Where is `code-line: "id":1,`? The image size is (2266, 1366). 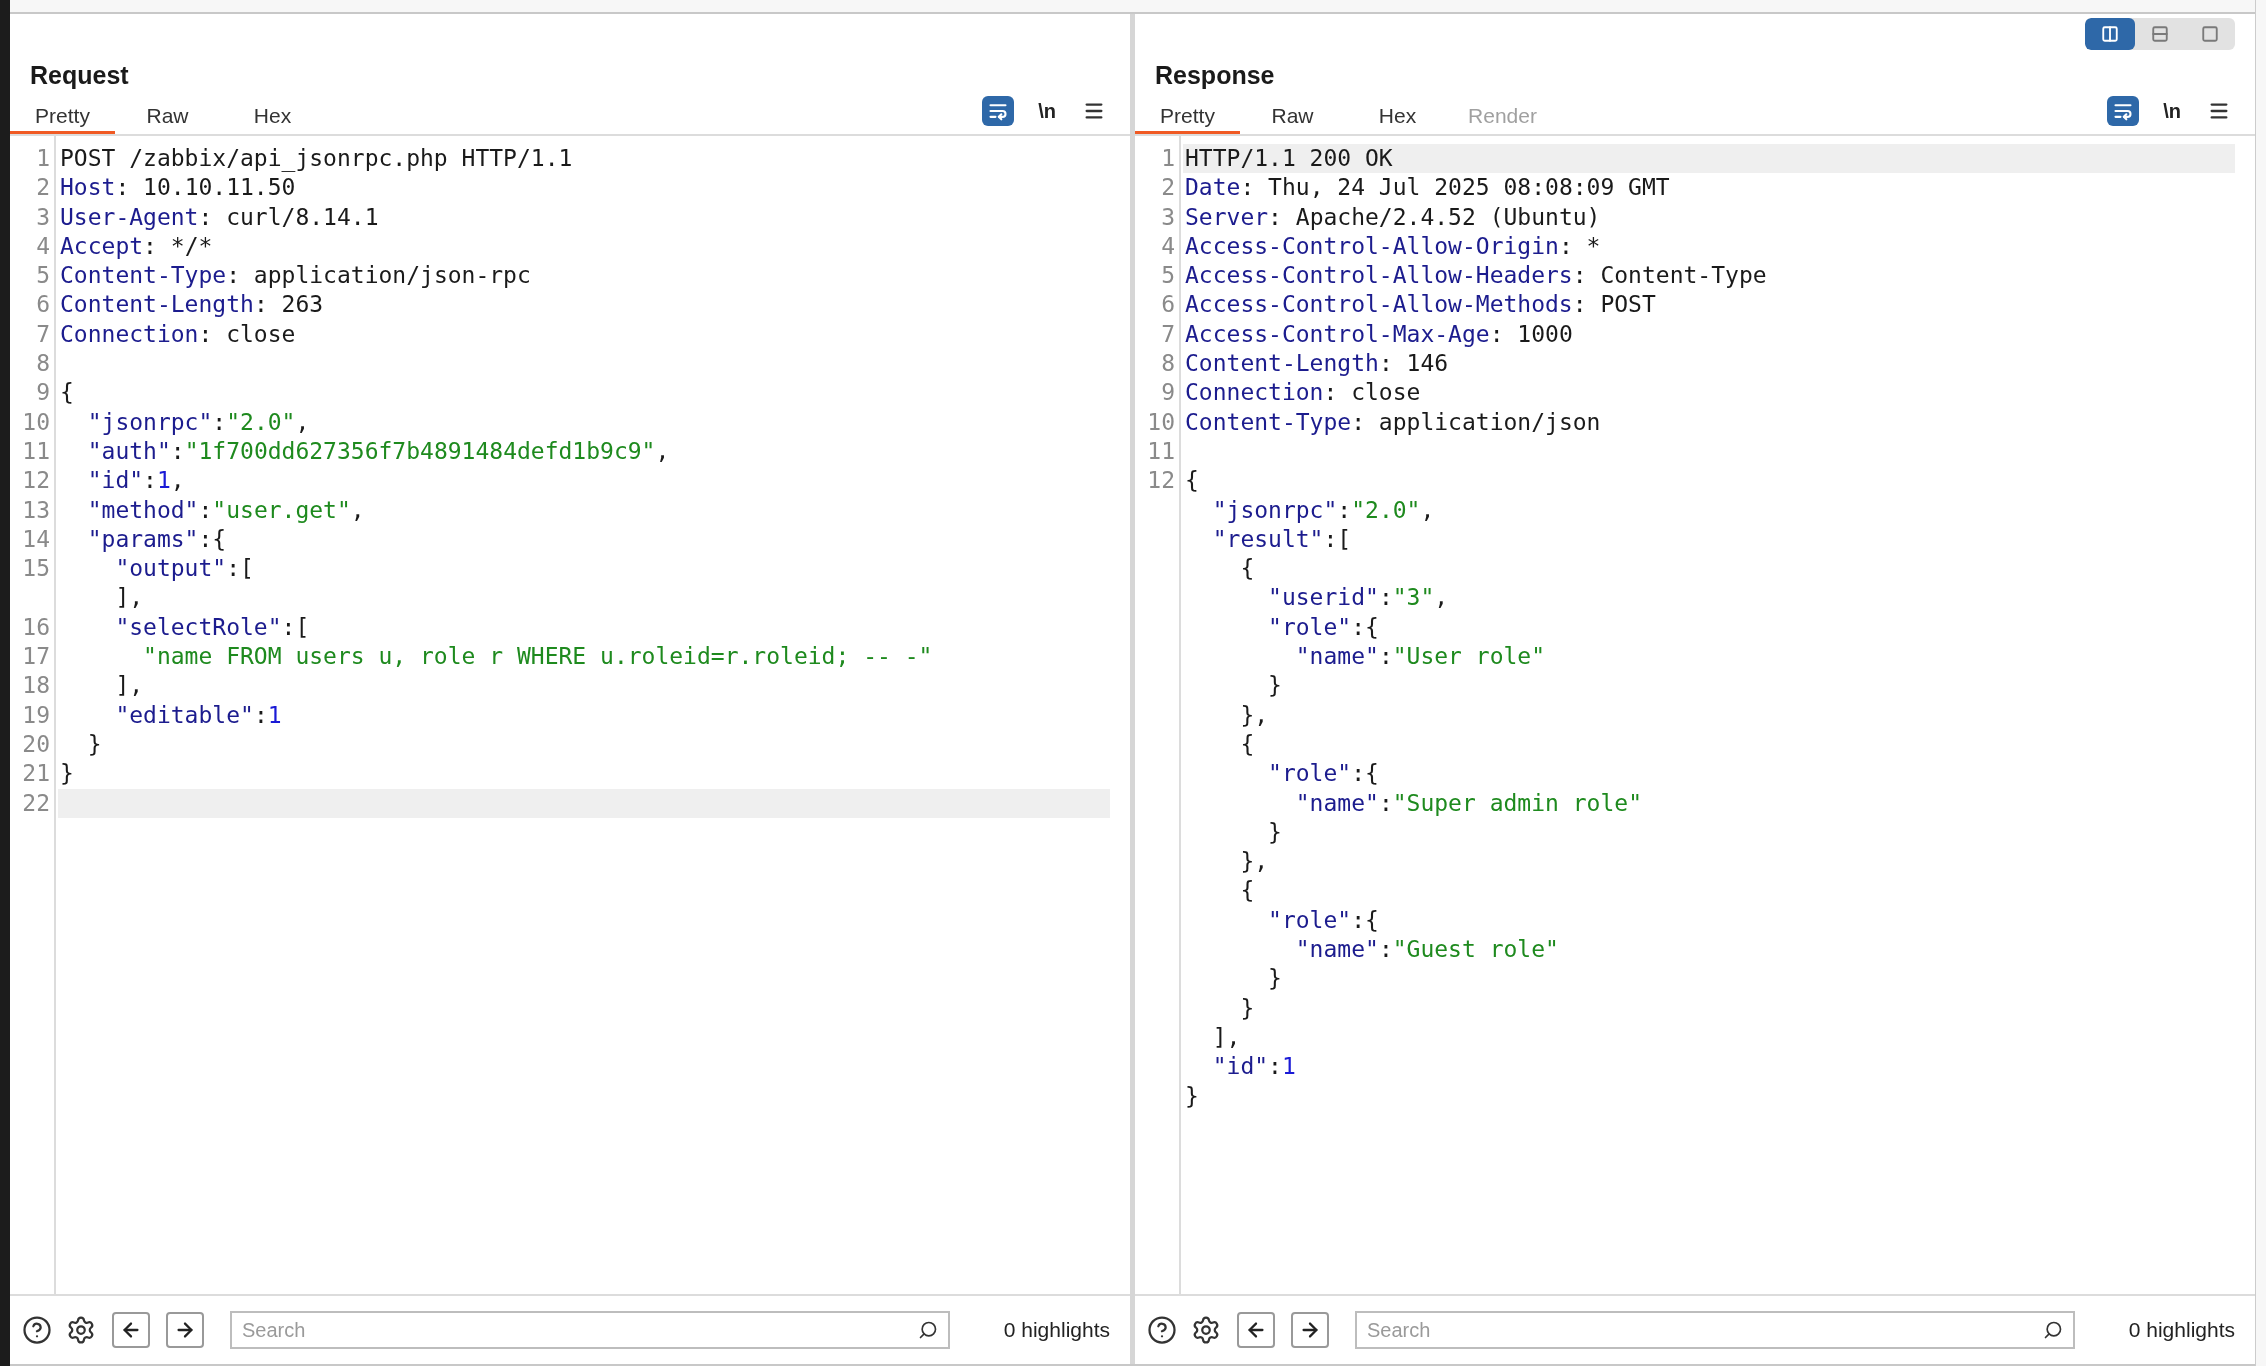 code-line: "id":1, is located at coordinates (135, 480).